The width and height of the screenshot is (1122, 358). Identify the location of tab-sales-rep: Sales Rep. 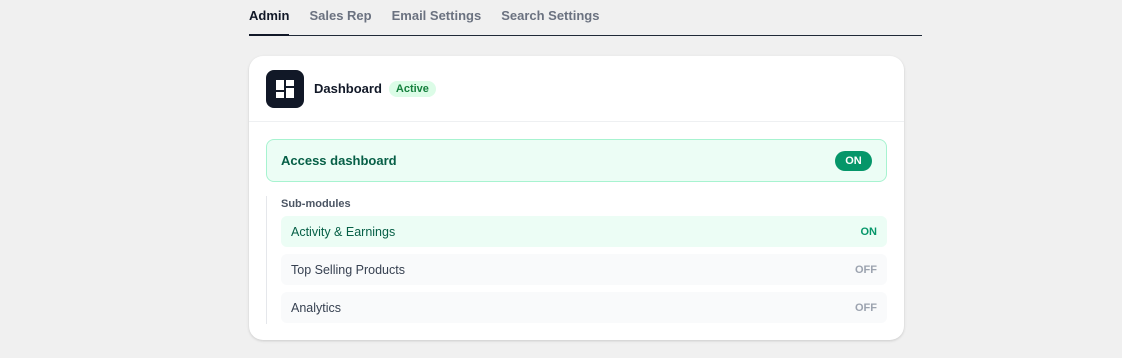
(340, 21).